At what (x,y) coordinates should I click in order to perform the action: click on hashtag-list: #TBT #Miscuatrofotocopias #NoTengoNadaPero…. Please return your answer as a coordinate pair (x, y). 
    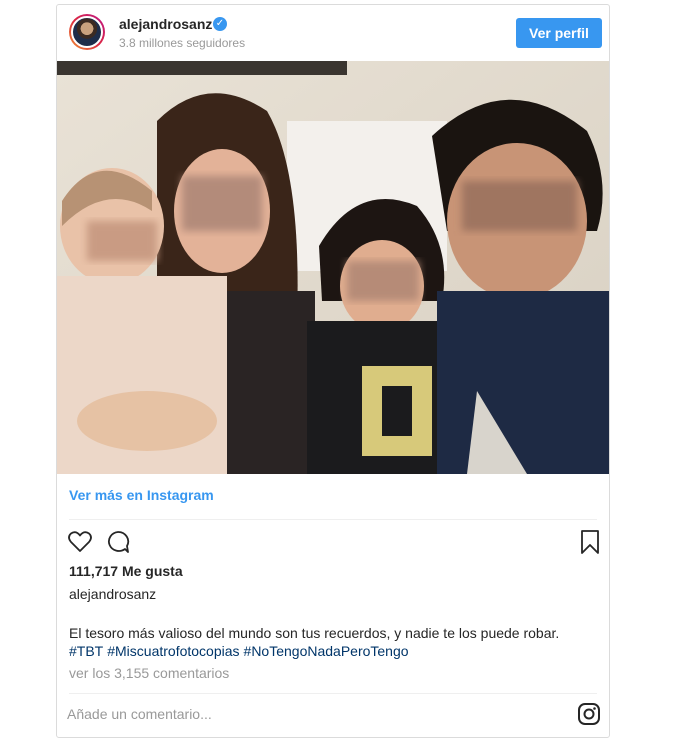
    Looking at the image, I should click on (241, 651).